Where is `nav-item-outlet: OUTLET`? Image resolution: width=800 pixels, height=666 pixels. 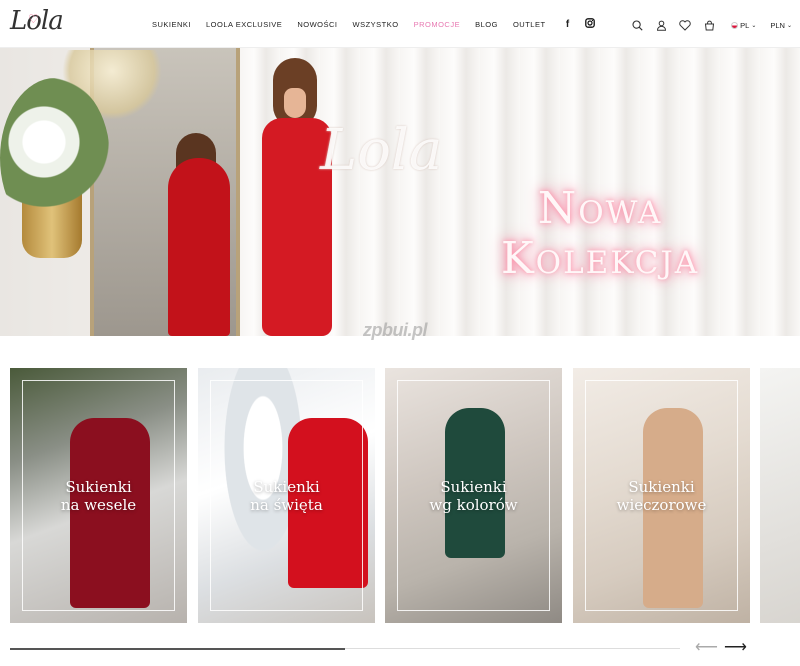
nav-item-outlet: OUTLET is located at coordinates (529, 25).